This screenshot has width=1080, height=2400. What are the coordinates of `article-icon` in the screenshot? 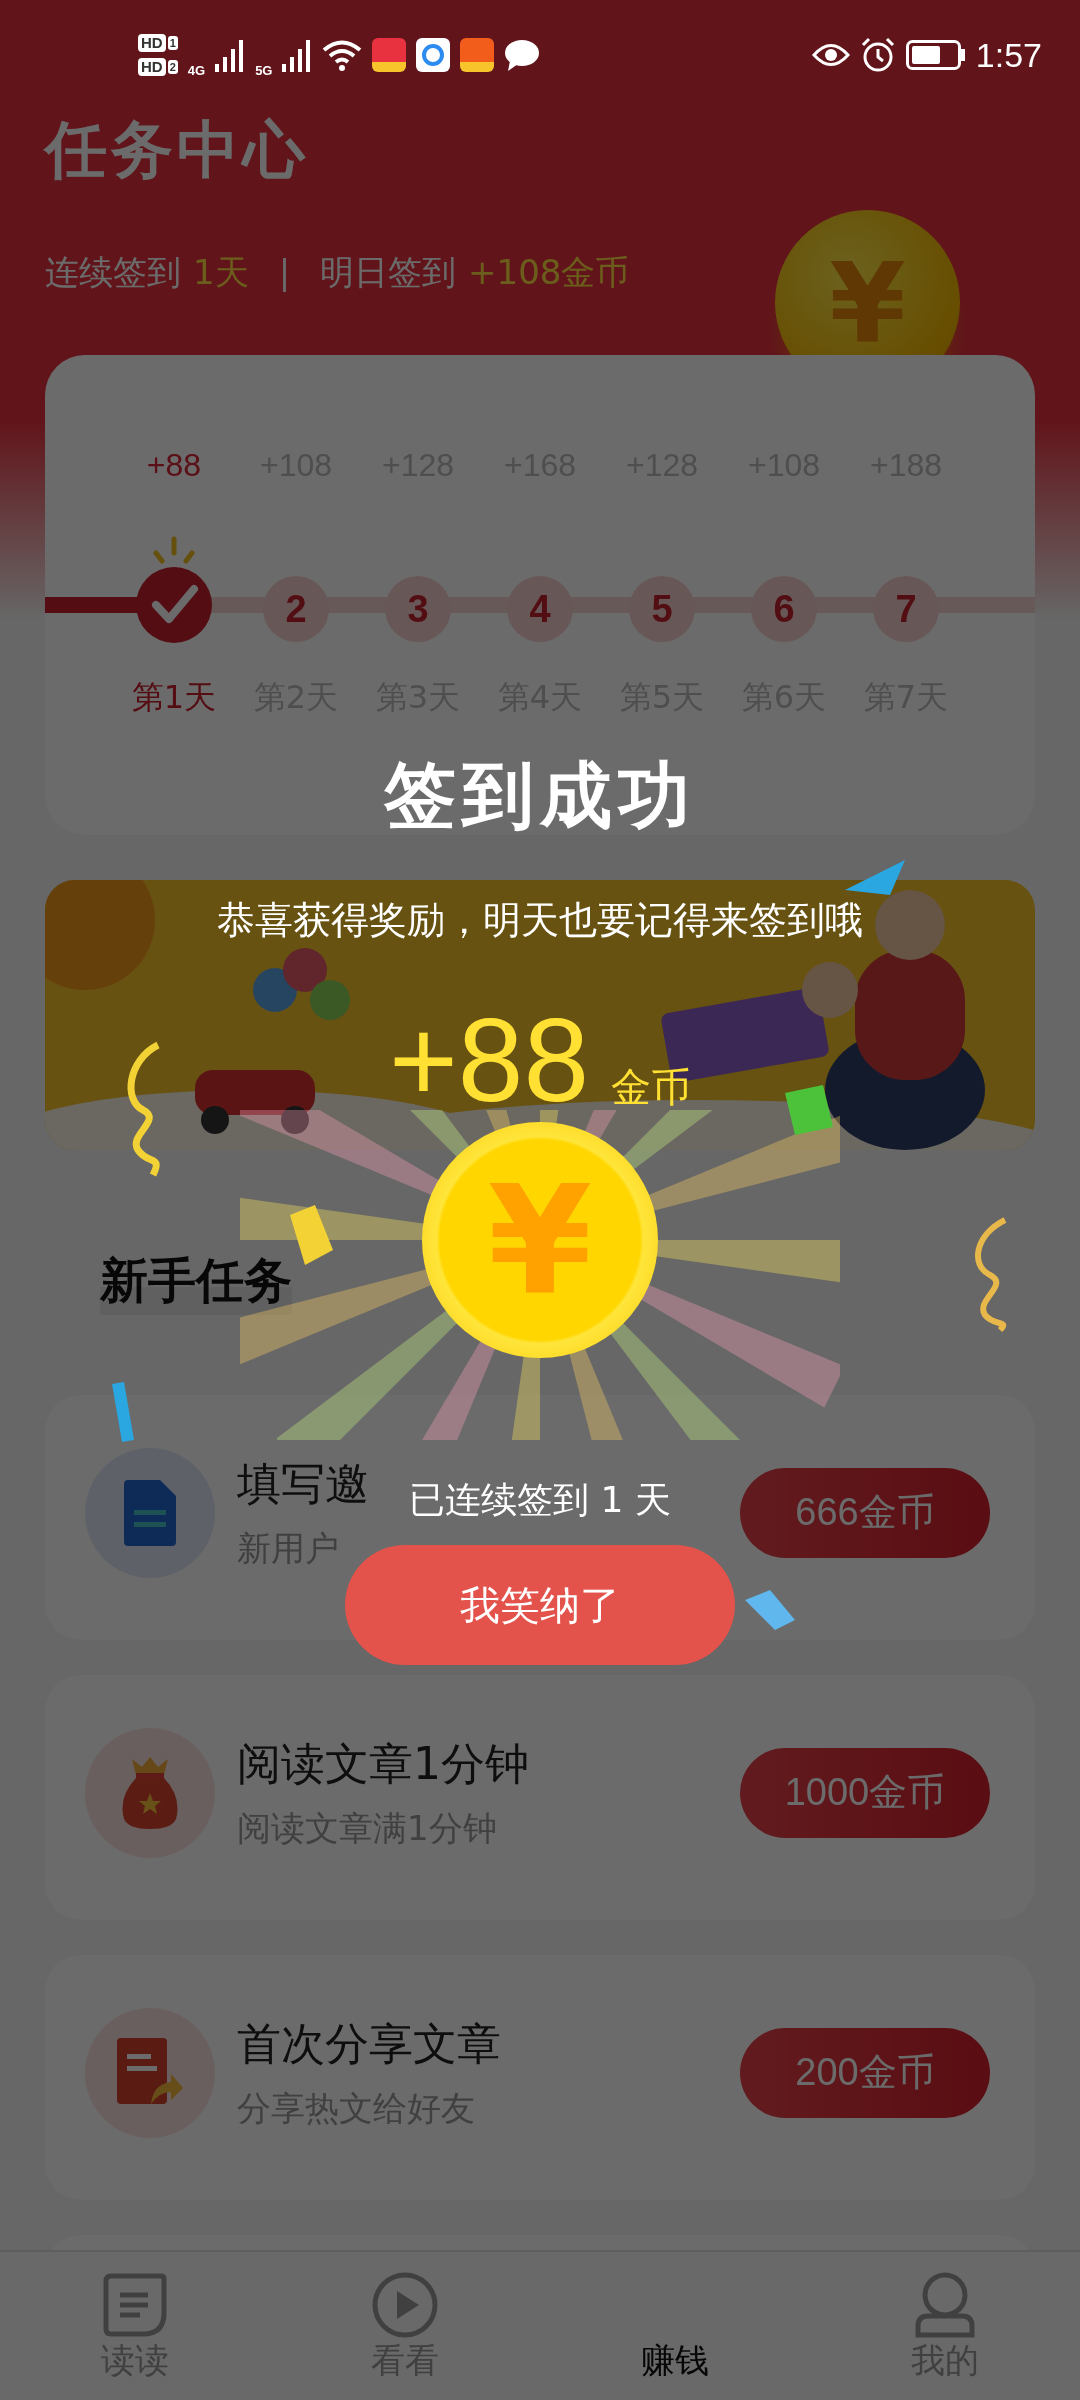 It's located at (135, 2305).